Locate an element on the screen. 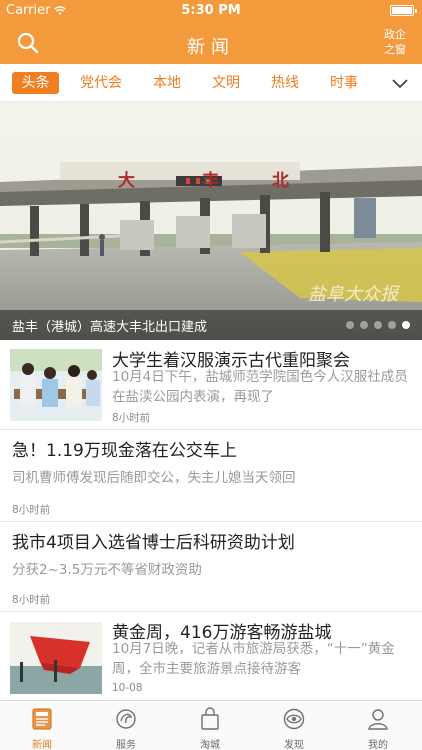 This screenshot has width=422, height=750. page-title: 新闻 is located at coordinates (211, 47).